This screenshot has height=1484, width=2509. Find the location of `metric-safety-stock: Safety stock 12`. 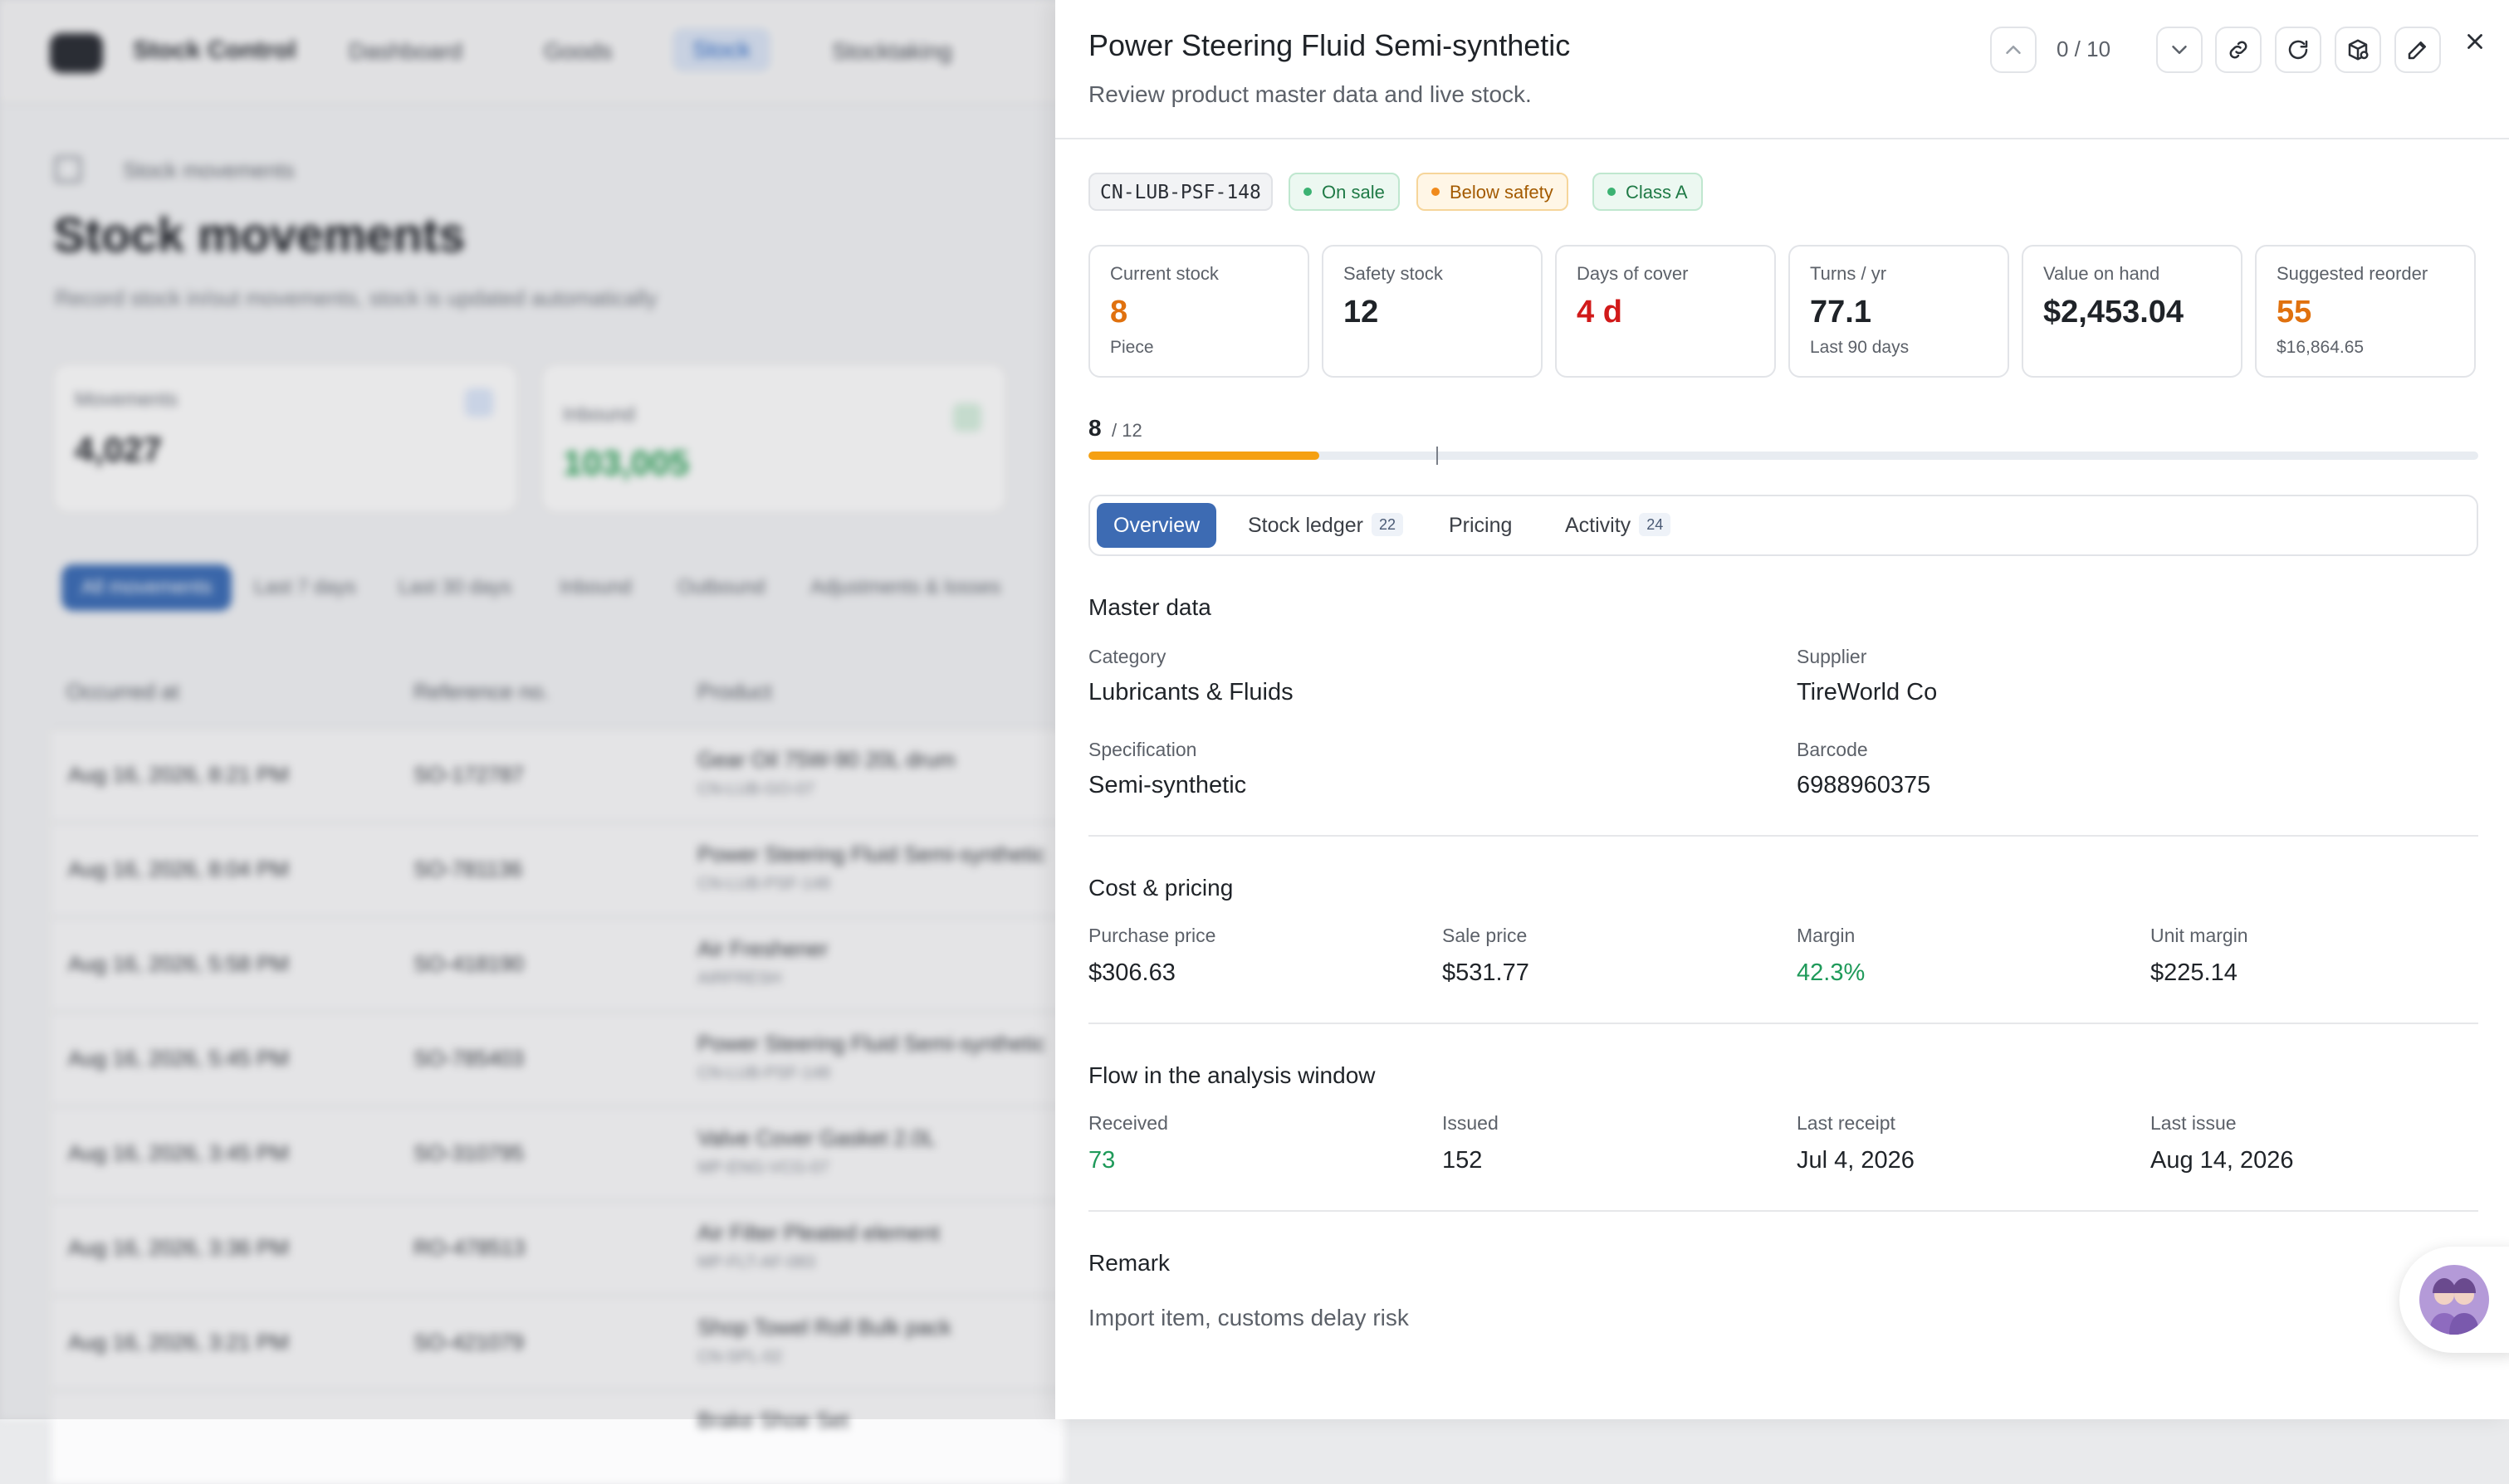

metric-safety-stock: Safety stock 12 is located at coordinates (1432, 311).